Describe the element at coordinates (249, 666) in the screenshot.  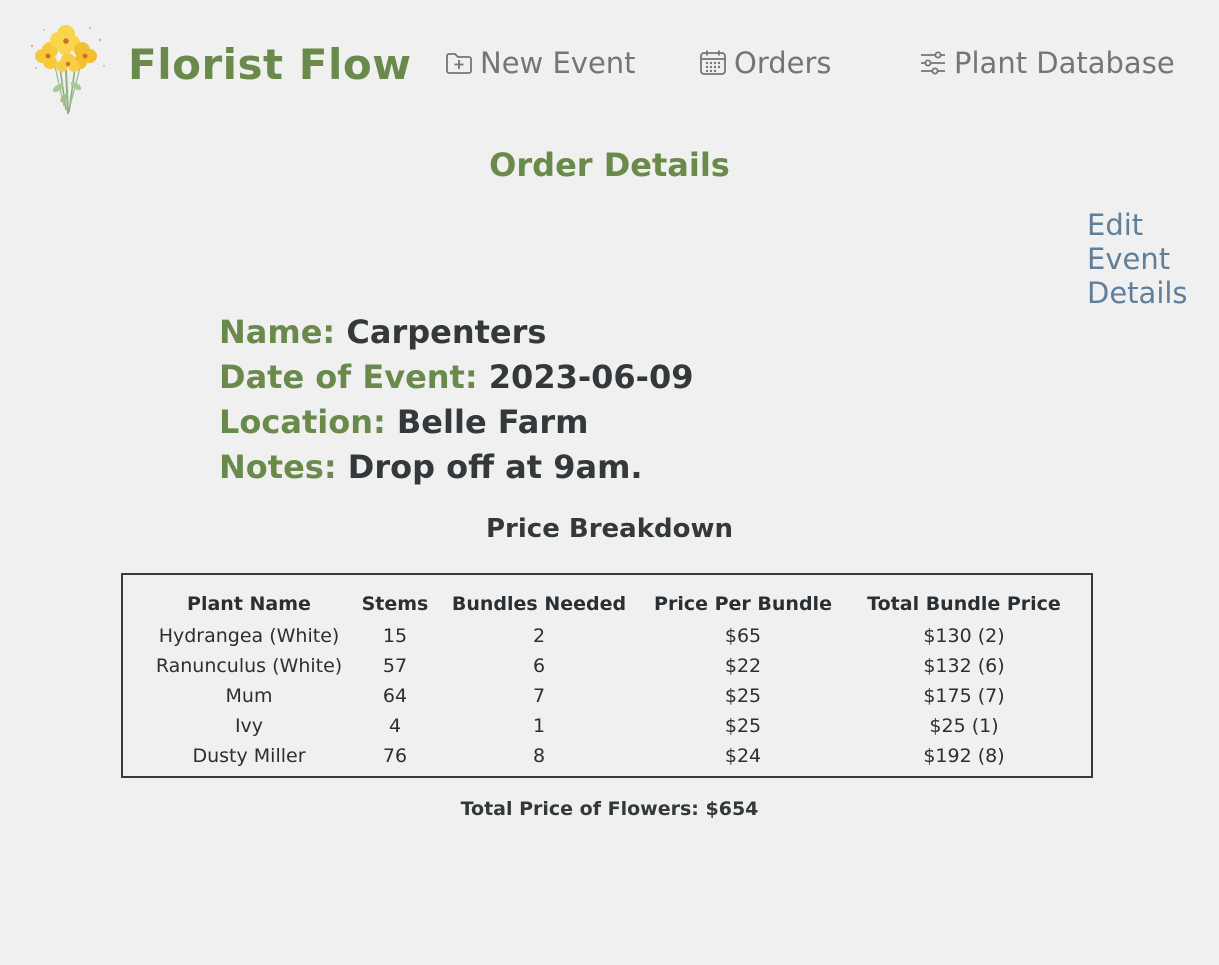
I see `cell-plant-name: Ranunculus (White)` at that location.